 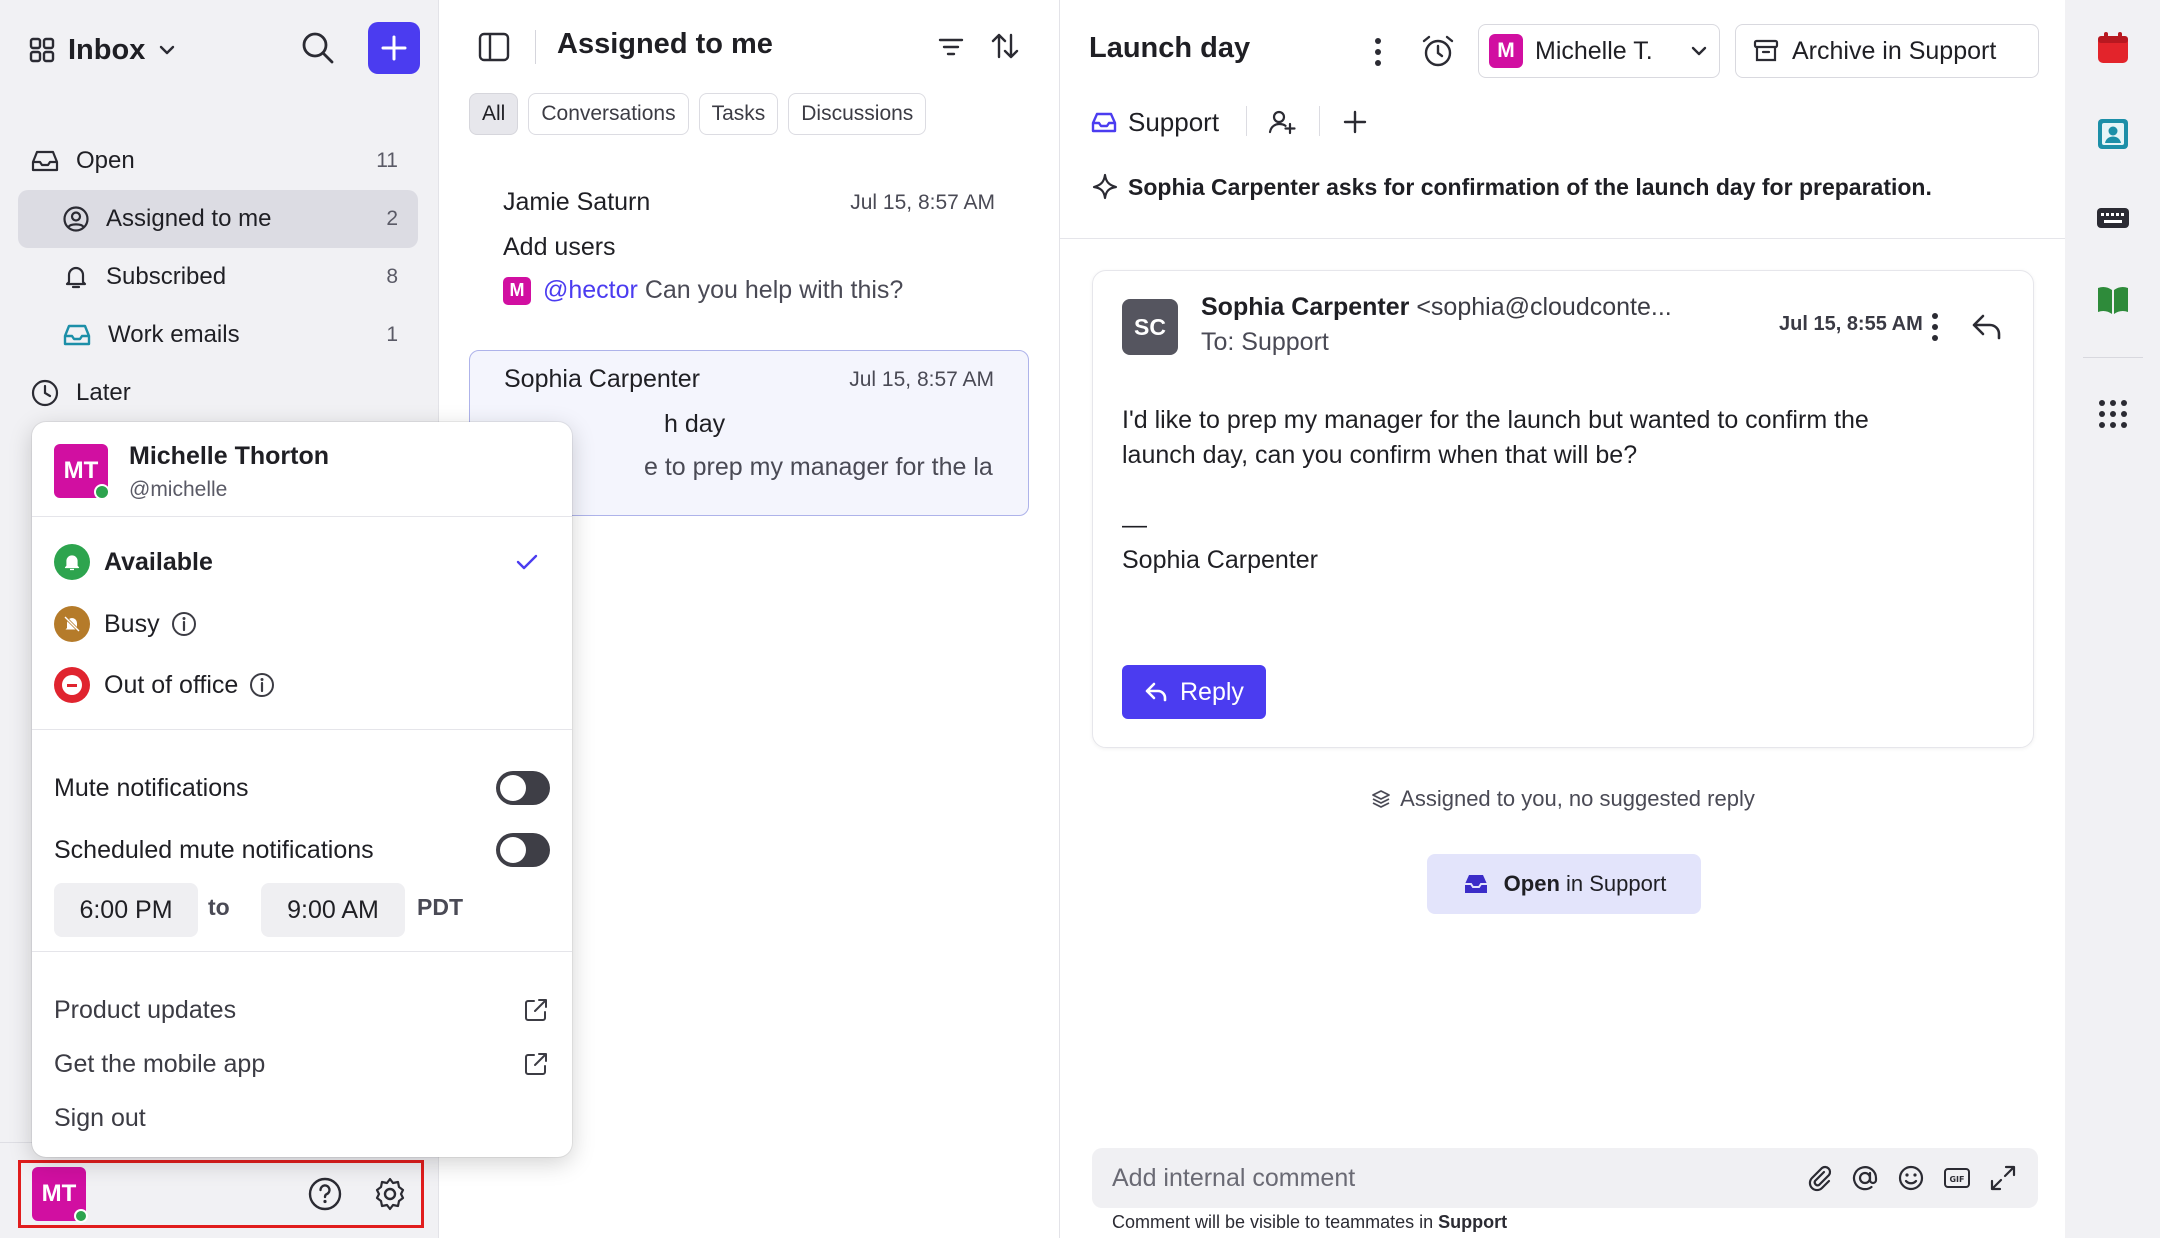 I want to click on scheduled-mute-row: Scheduled mute notifications, so click(x=302, y=850).